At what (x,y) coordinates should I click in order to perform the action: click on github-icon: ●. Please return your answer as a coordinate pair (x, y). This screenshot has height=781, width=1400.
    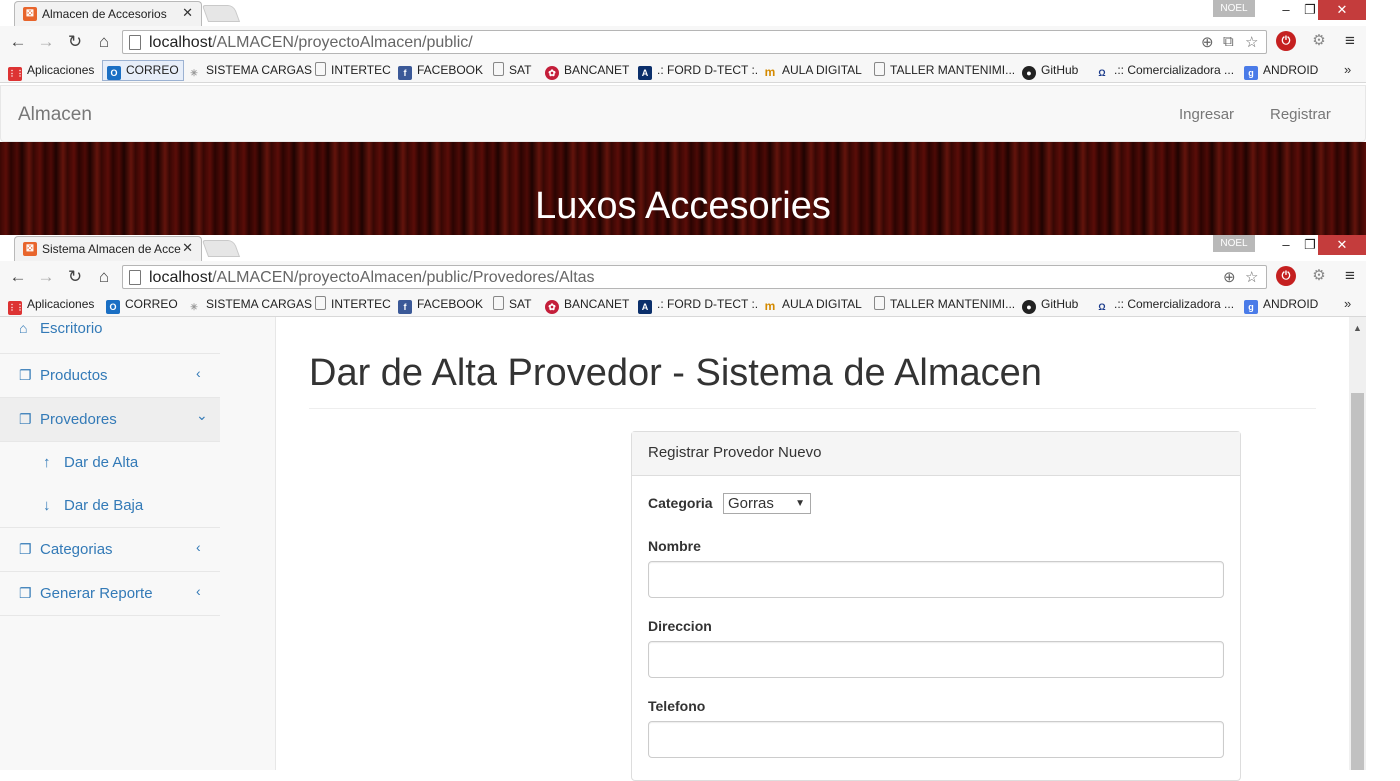
    Looking at the image, I should click on (1029, 73).